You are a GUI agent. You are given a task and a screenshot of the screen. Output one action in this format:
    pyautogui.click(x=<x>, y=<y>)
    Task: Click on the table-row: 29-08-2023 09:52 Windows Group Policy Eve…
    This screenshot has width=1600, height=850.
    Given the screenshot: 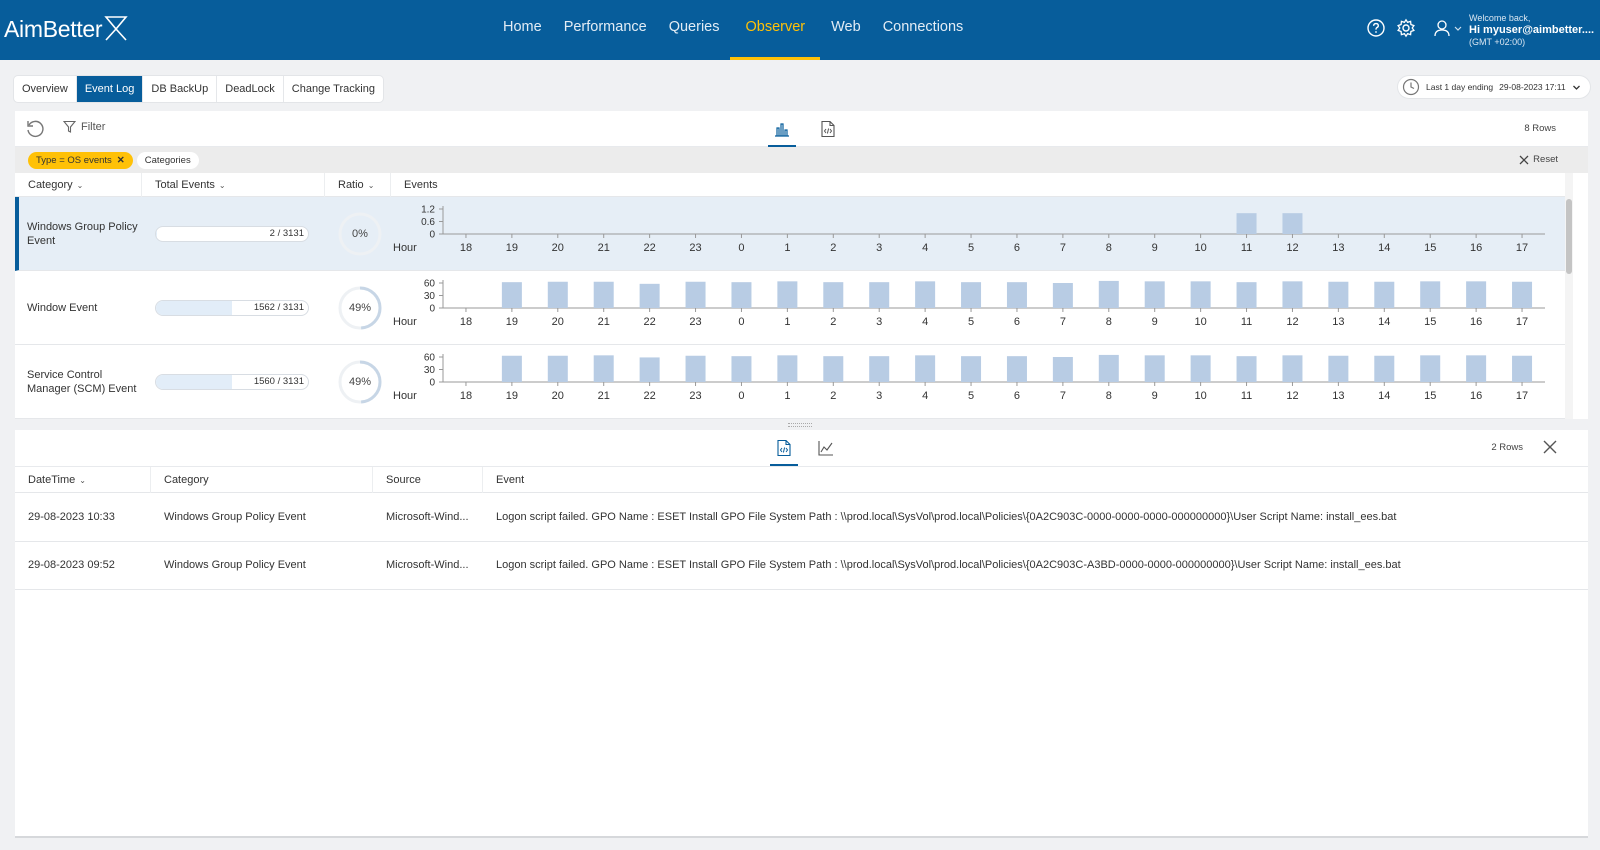 What is the action you would take?
    pyautogui.click(x=801, y=565)
    